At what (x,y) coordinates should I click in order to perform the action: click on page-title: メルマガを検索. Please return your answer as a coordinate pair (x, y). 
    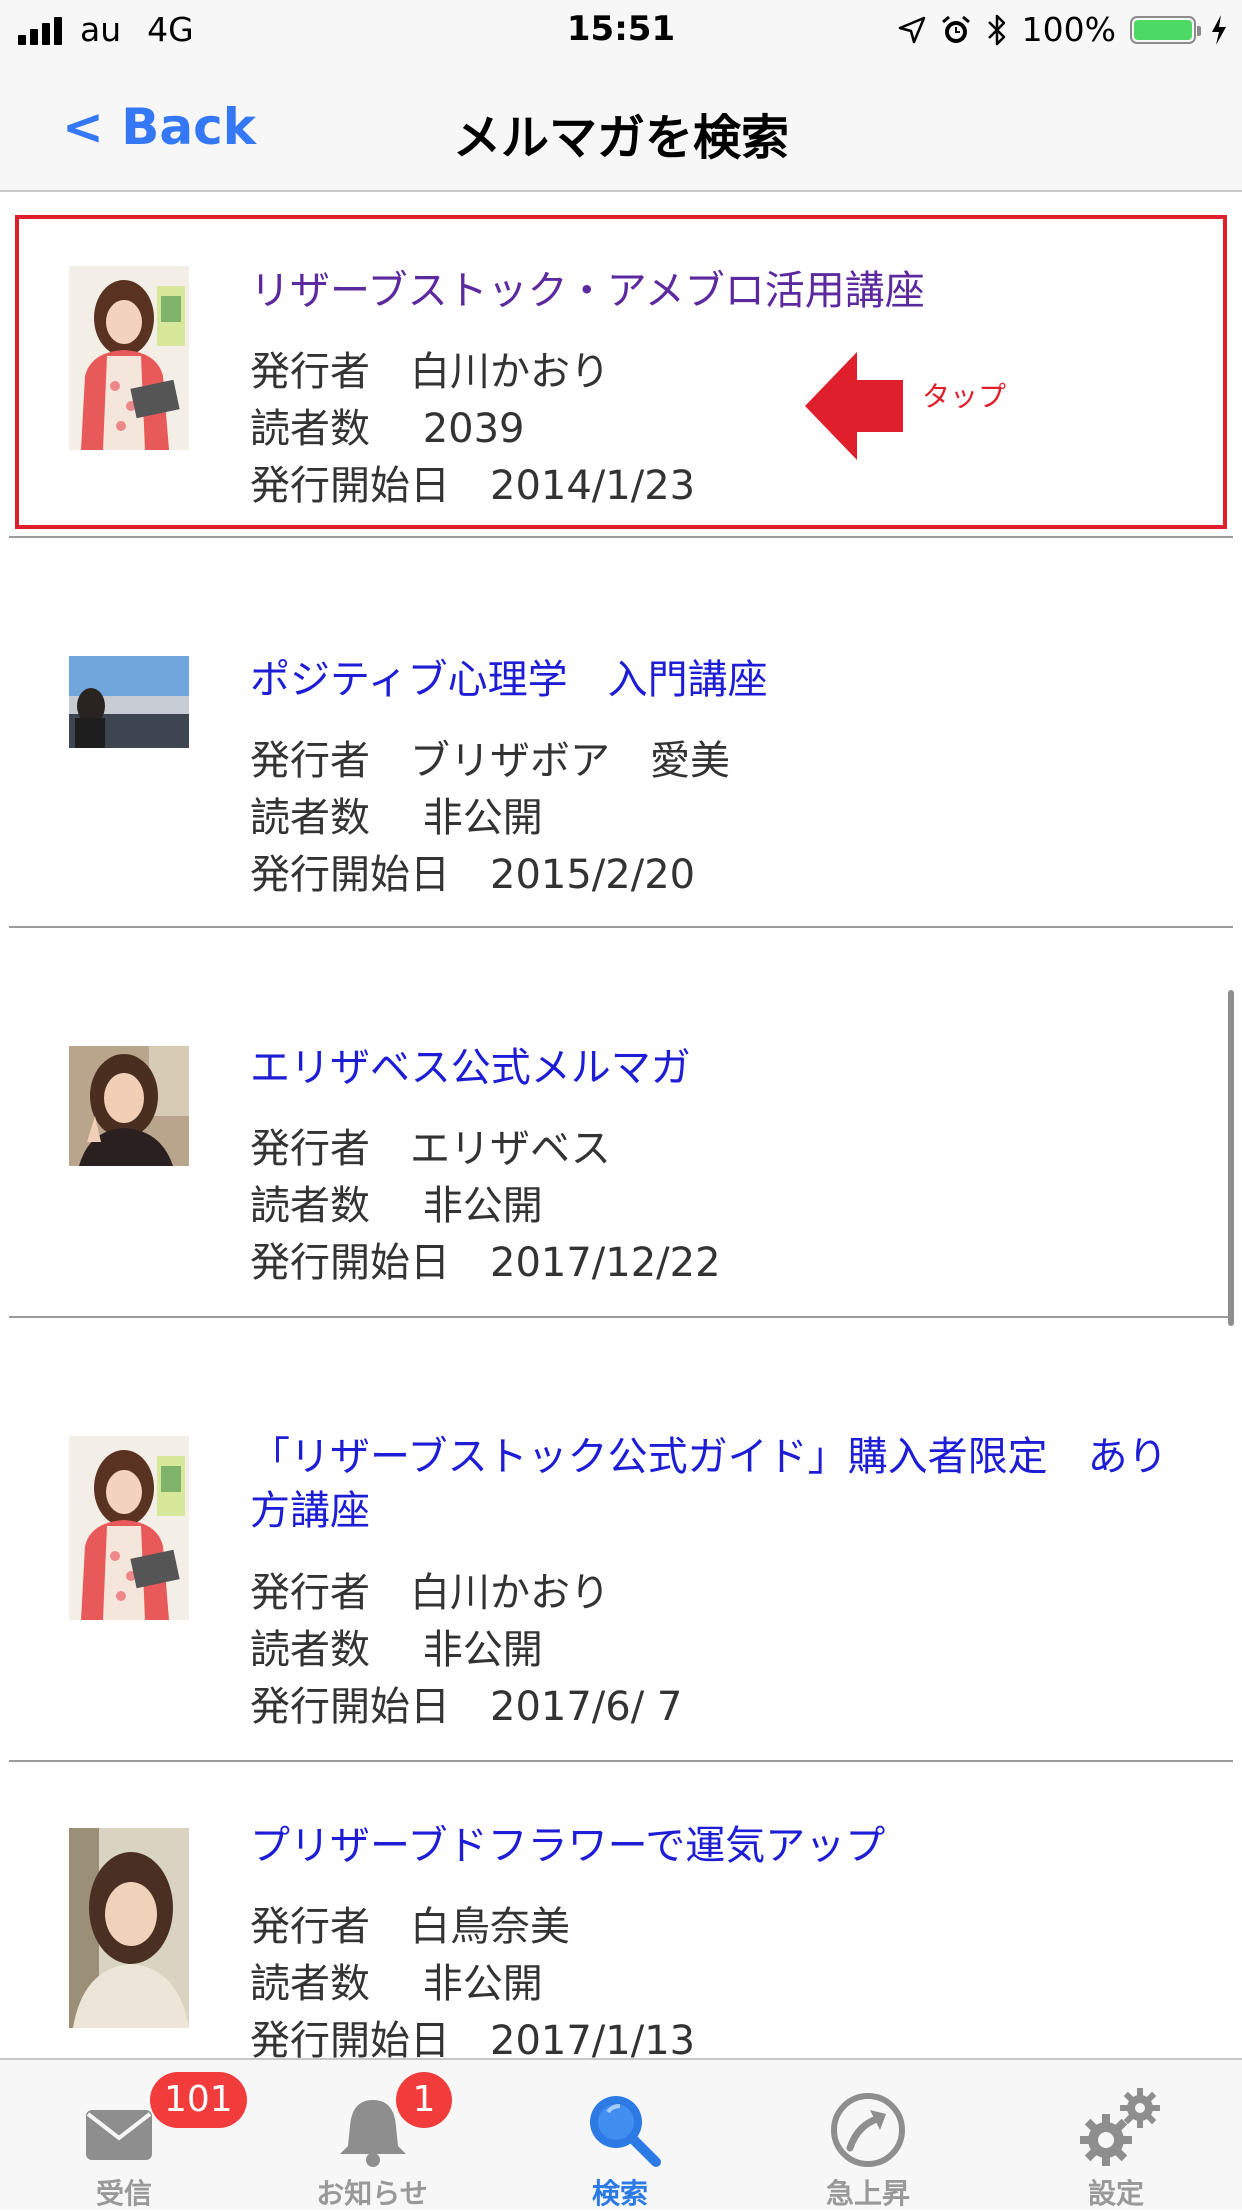
    Looking at the image, I should click on (620, 138).